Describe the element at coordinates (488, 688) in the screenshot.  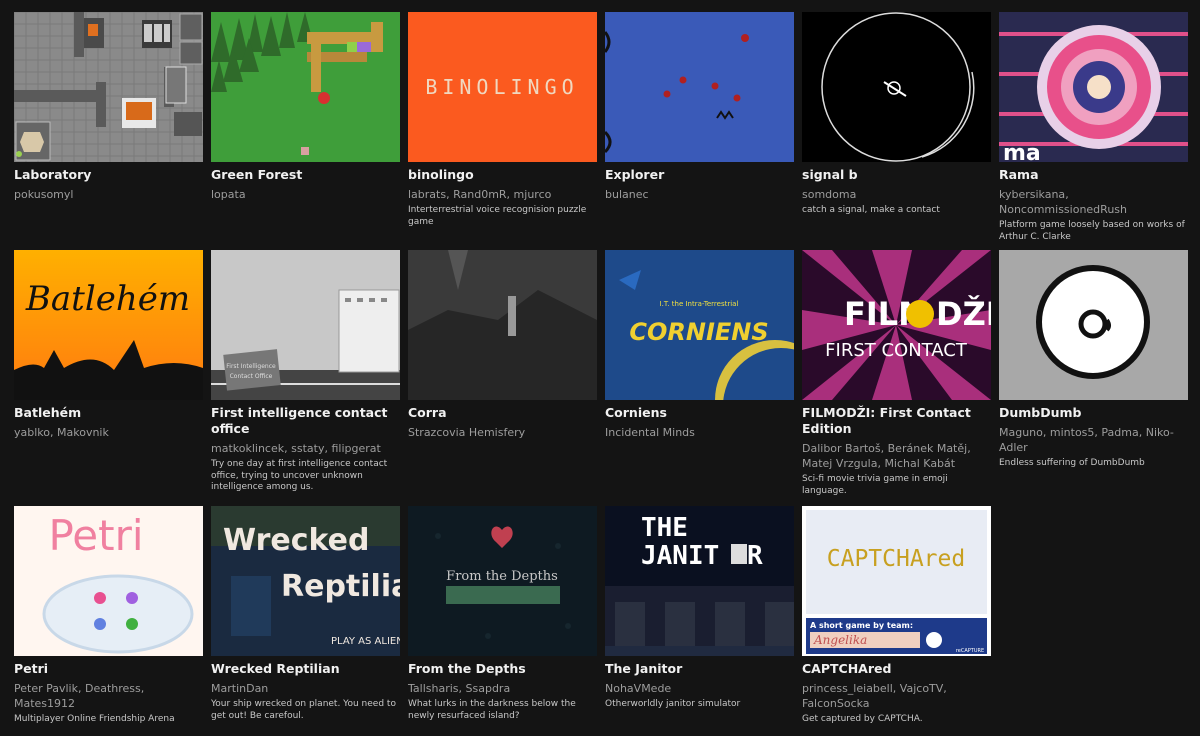
I see `author-link: Ssapdra` at that location.